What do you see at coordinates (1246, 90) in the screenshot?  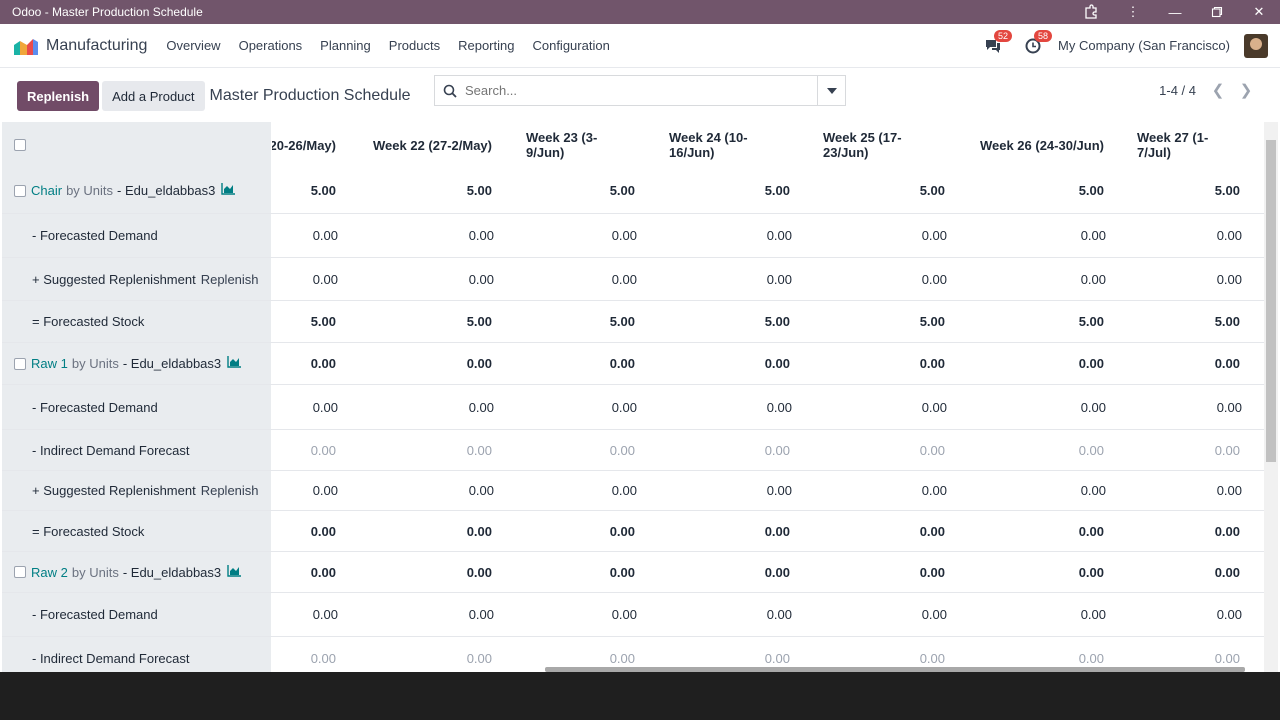 I see `pager-next-button: ❯` at bounding box center [1246, 90].